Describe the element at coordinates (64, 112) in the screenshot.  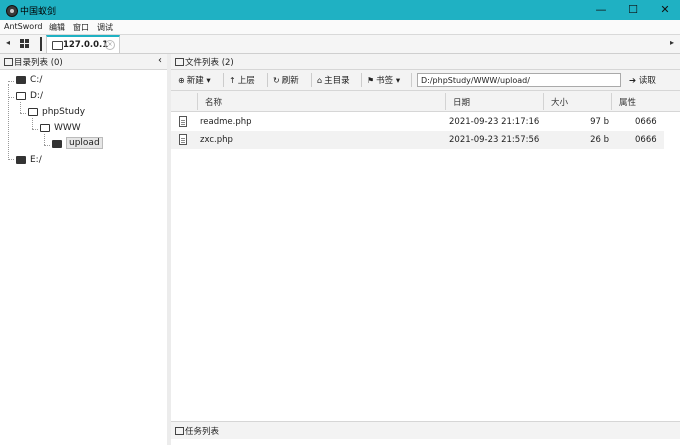
I see `tree-node-label: phpStudy` at that location.